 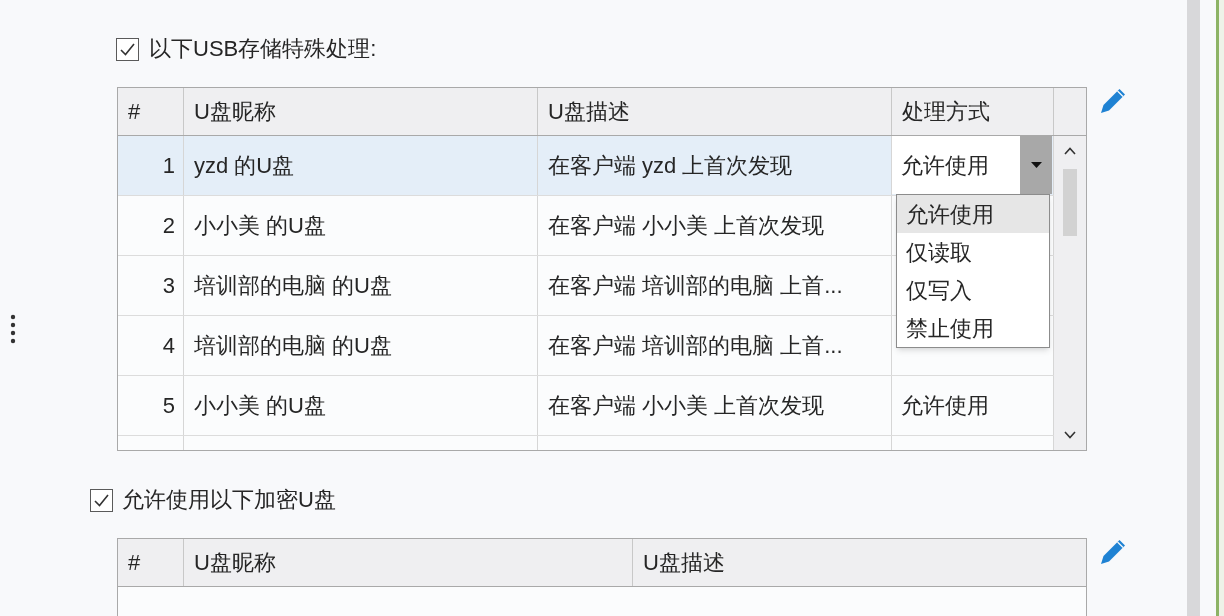 What do you see at coordinates (229, 500) in the screenshot?
I see `section-label: 允许使用以下加密U盘` at bounding box center [229, 500].